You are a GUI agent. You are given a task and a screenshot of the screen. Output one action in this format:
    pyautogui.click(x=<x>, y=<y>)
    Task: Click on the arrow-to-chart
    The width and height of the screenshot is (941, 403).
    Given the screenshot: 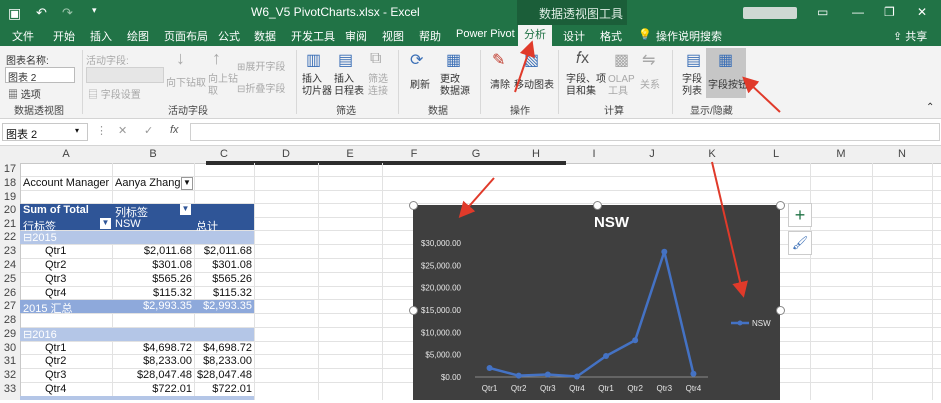 What is the action you would take?
    pyautogui.click(x=476, y=197)
    